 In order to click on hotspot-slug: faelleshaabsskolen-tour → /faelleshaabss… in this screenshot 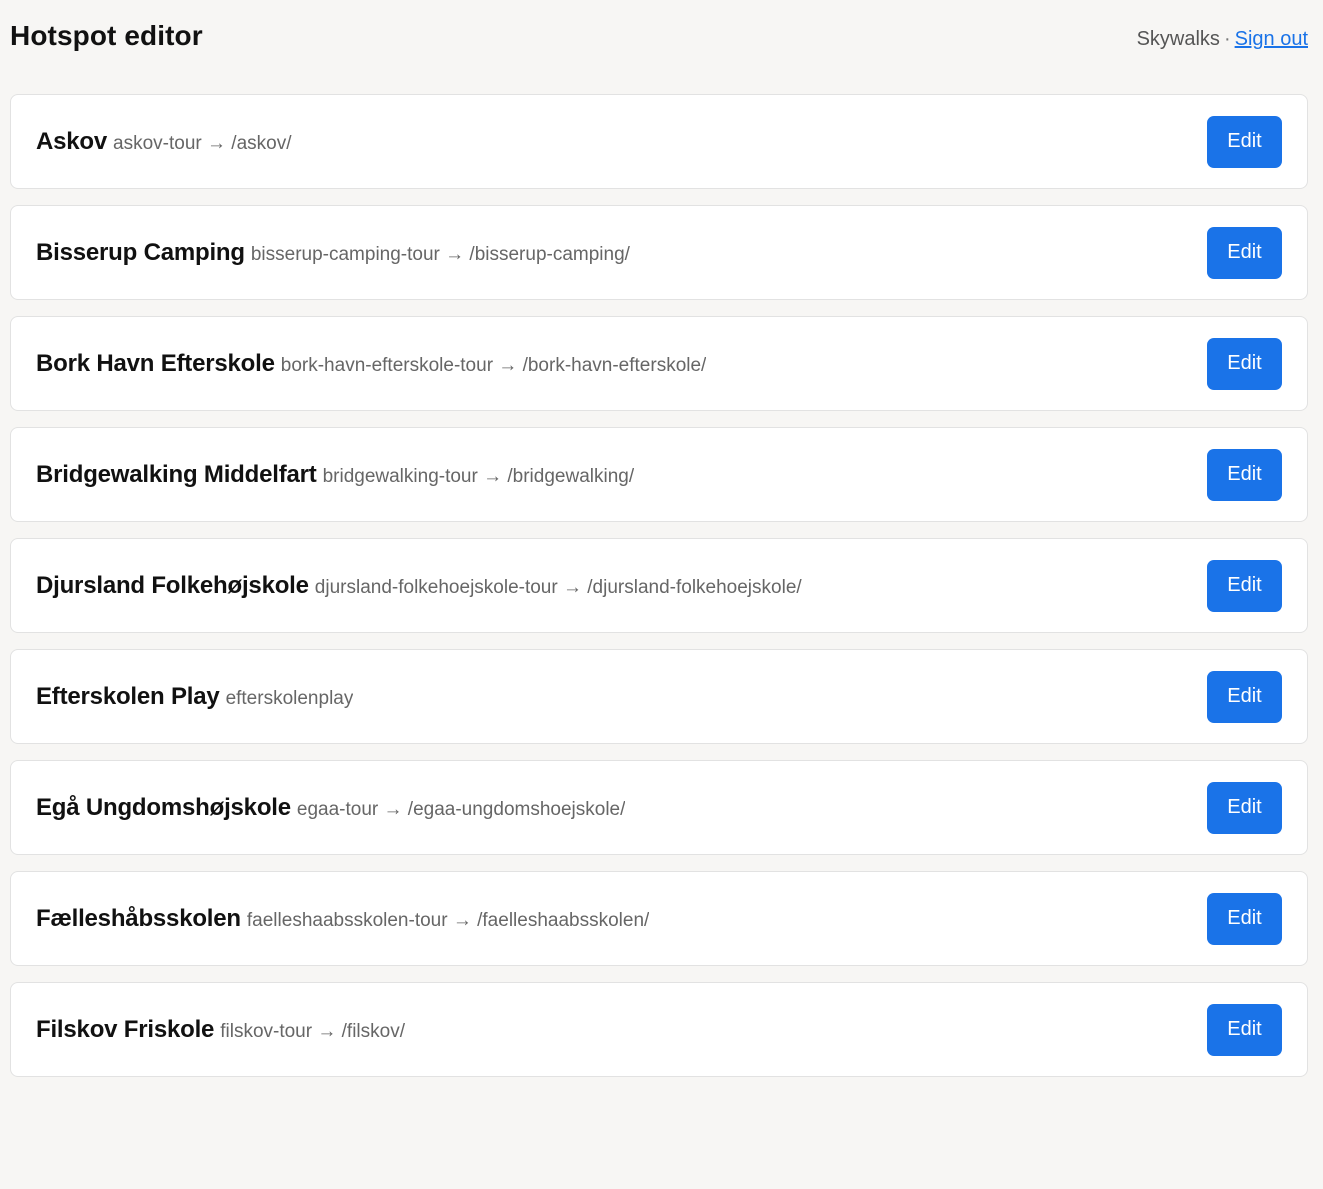, I will do `click(448, 920)`.